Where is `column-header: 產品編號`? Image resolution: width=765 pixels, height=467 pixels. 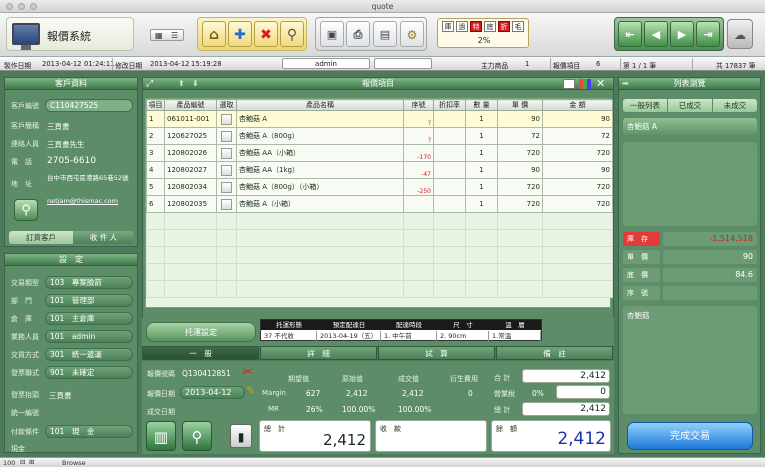
column-header: 產品編號 is located at coordinates (190, 105).